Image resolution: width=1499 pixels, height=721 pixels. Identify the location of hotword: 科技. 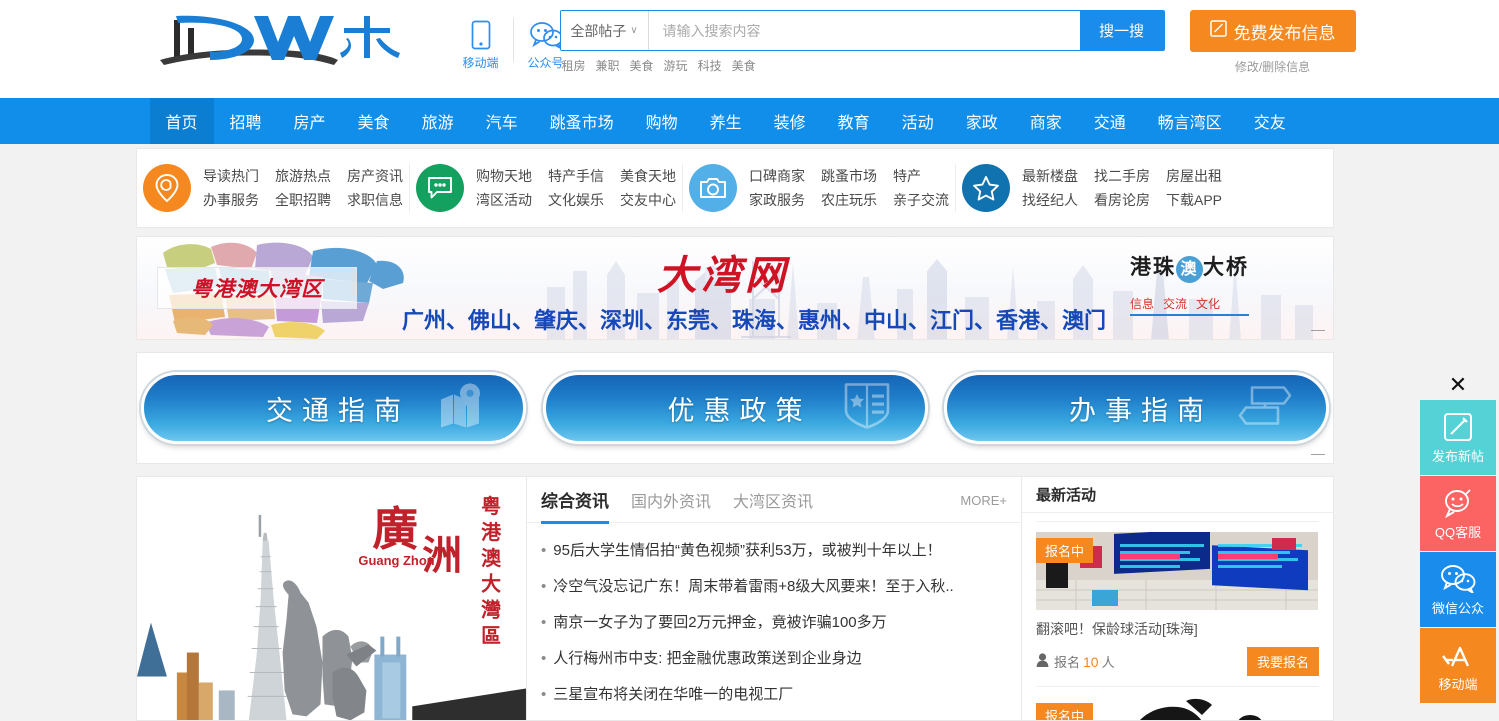
(710, 65).